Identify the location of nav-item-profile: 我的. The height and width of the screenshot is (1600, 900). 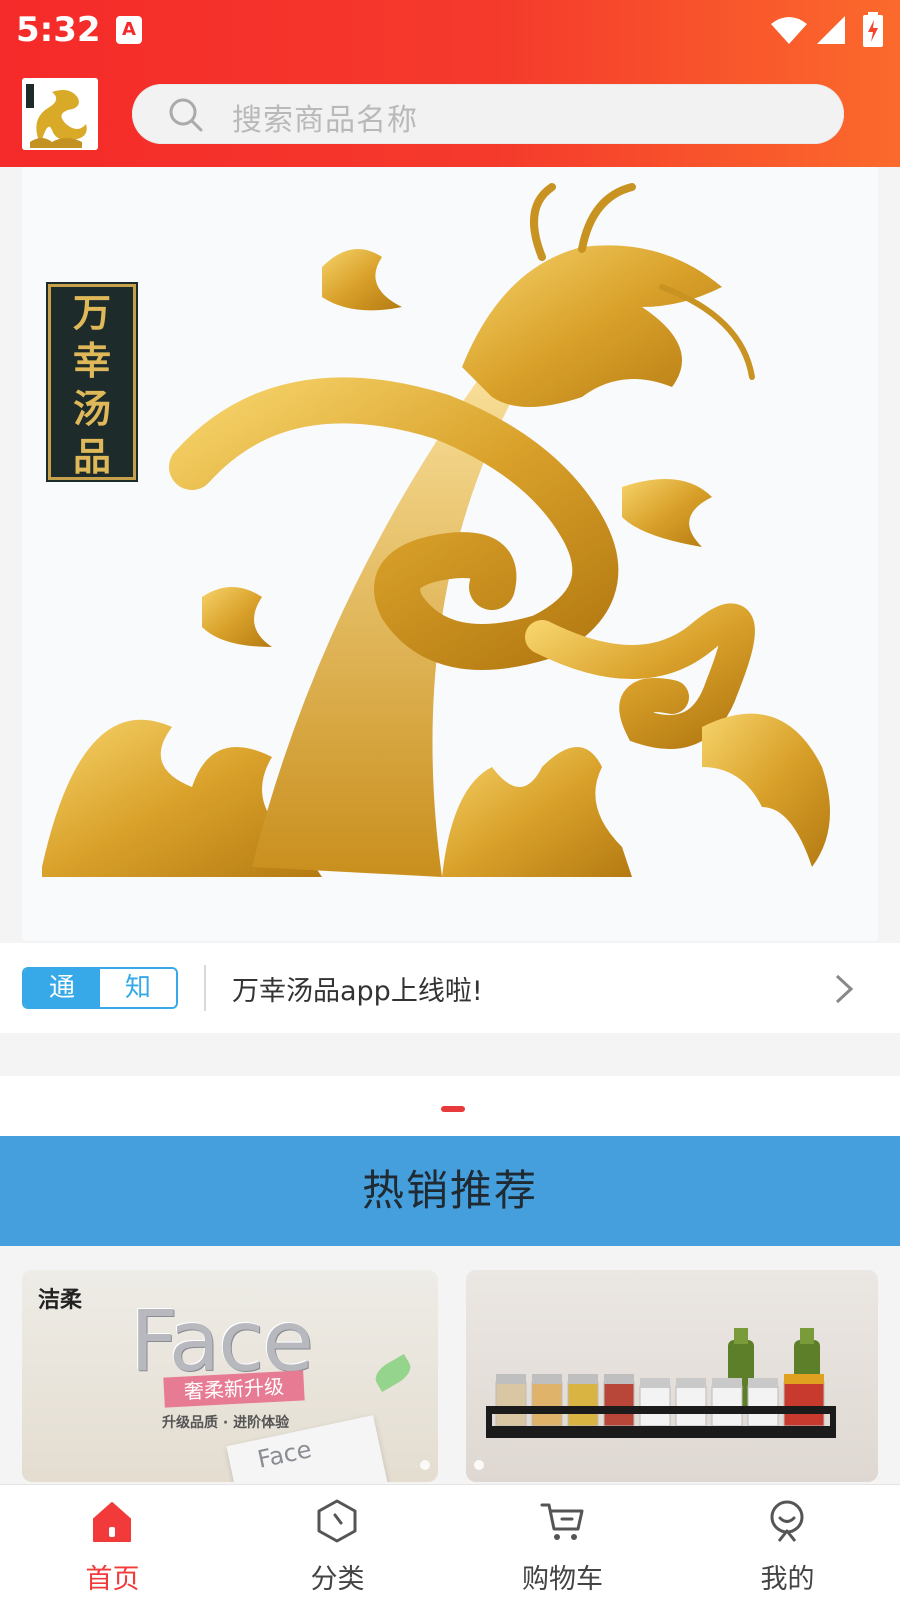
(787, 1542).